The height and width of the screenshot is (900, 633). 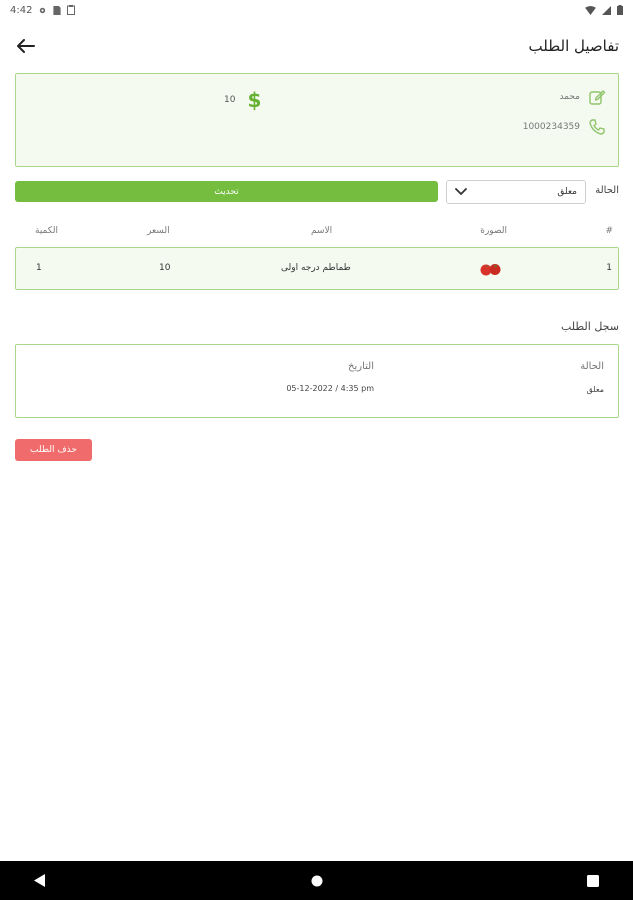 What do you see at coordinates (242, 100) in the screenshot?
I see `order-total-row: 10 $` at bounding box center [242, 100].